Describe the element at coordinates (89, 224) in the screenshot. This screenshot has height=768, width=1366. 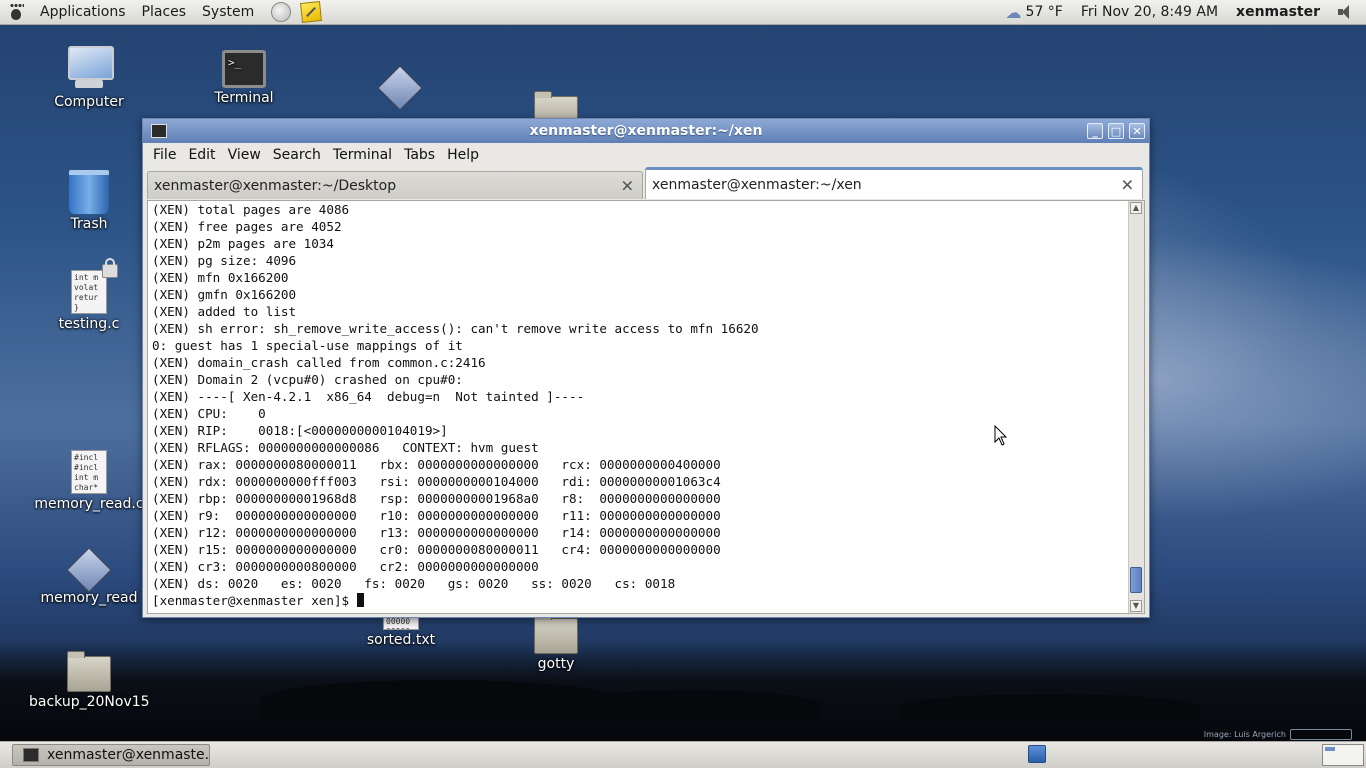
I see `desktop-icon-label: Trash` at that location.